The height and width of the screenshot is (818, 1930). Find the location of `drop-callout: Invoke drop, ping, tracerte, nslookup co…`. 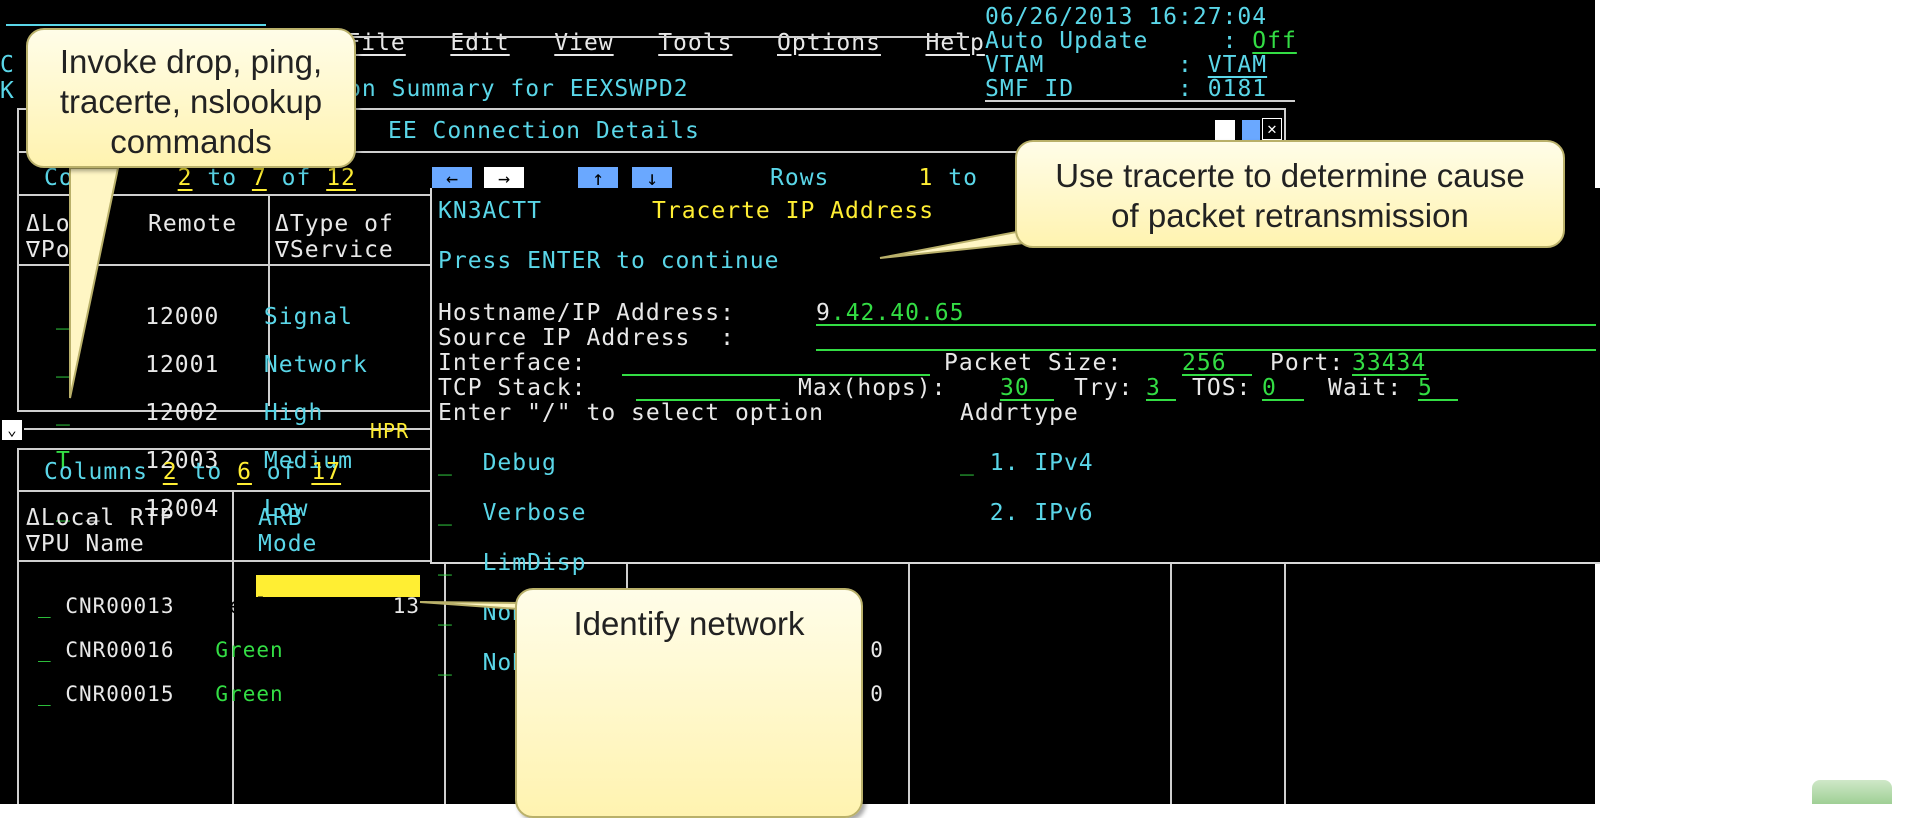

drop-callout: Invoke drop, ping, tracerte, nslookup co… is located at coordinates (191, 98).